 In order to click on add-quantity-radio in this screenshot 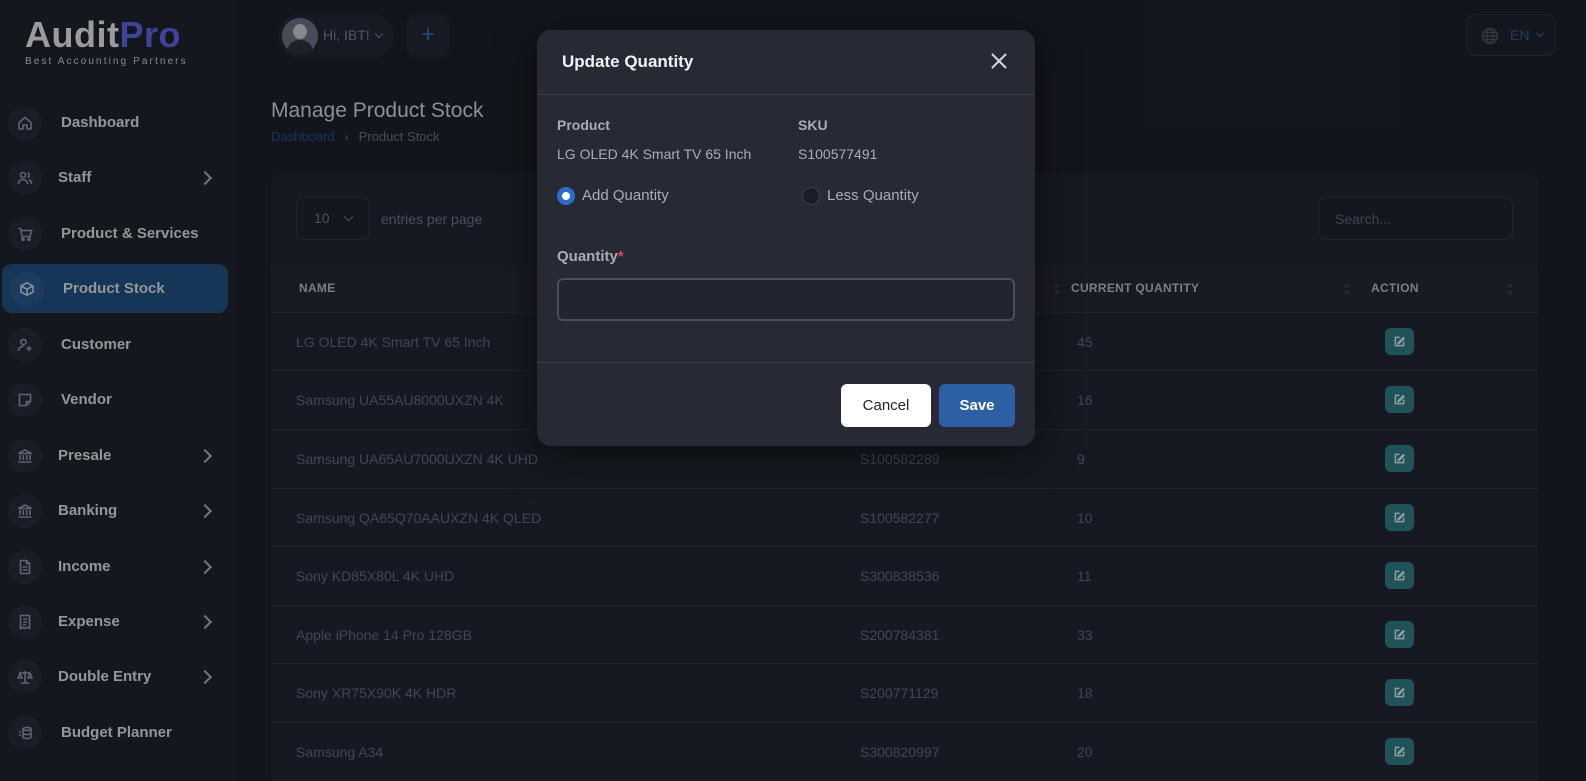, I will do `click(566, 196)`.